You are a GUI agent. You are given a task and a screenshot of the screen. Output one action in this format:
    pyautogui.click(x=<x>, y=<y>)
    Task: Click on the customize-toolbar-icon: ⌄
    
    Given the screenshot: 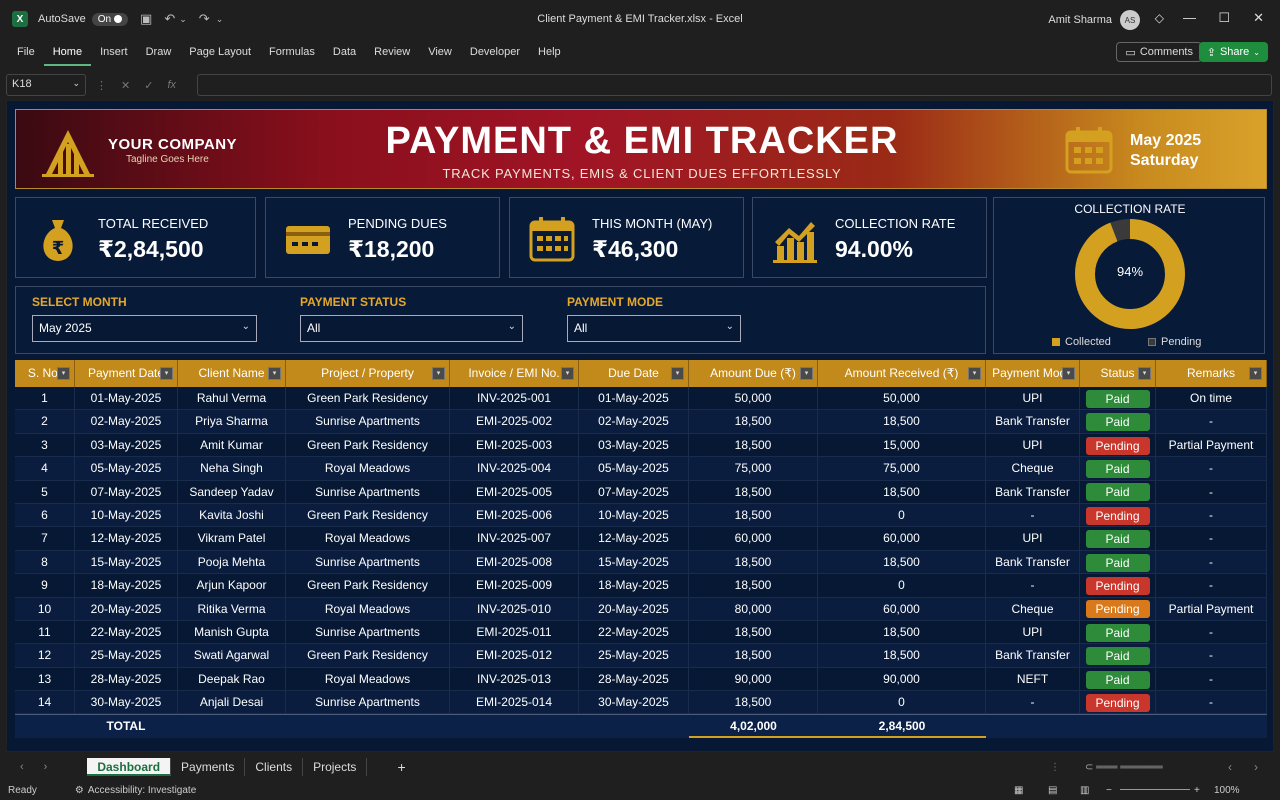 What is the action you would take?
    pyautogui.click(x=220, y=19)
    